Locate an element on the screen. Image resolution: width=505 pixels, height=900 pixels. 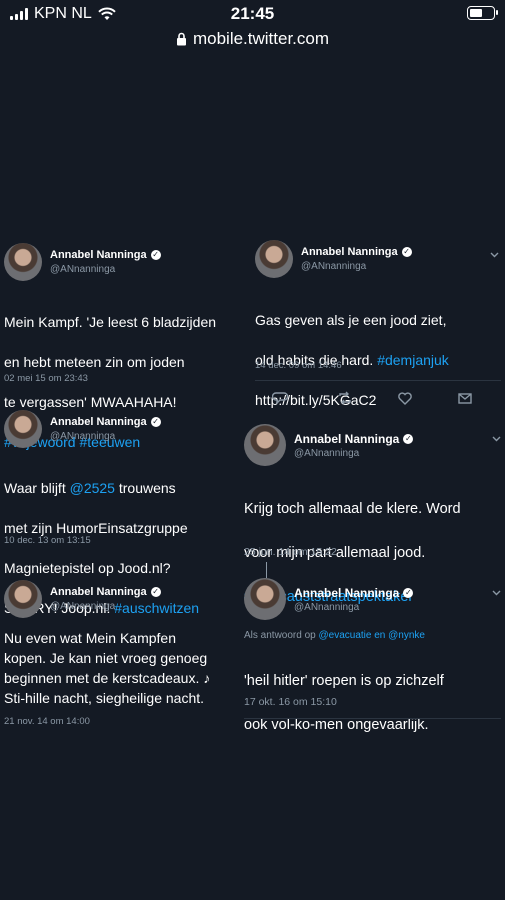
tweet-timestamp: 21 nov. 14 om 14:00 is located at coordinates (47, 721).